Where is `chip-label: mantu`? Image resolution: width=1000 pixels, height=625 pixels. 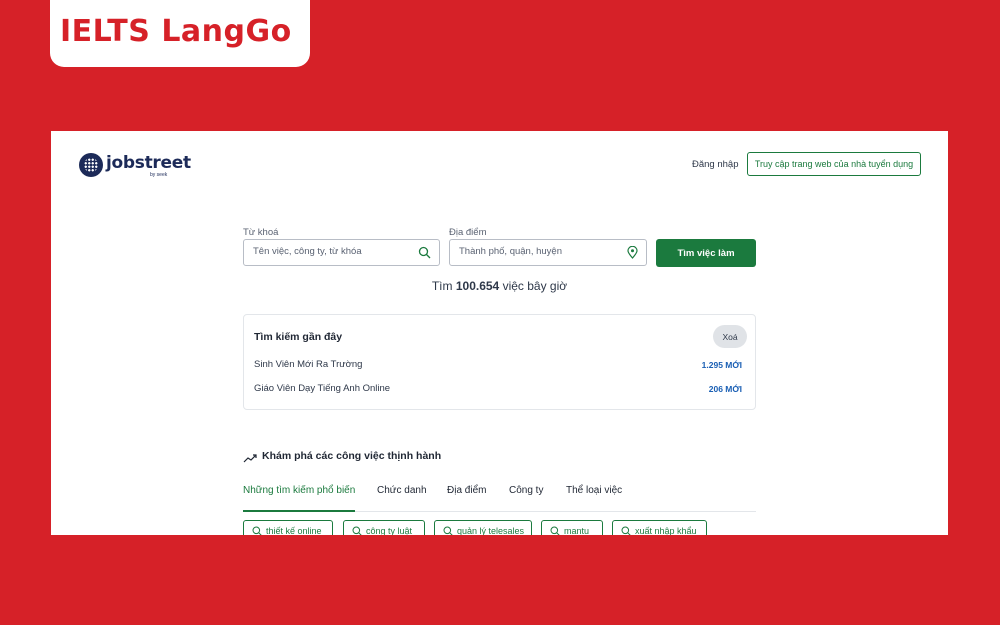
chip-label: mantu is located at coordinates (577, 530).